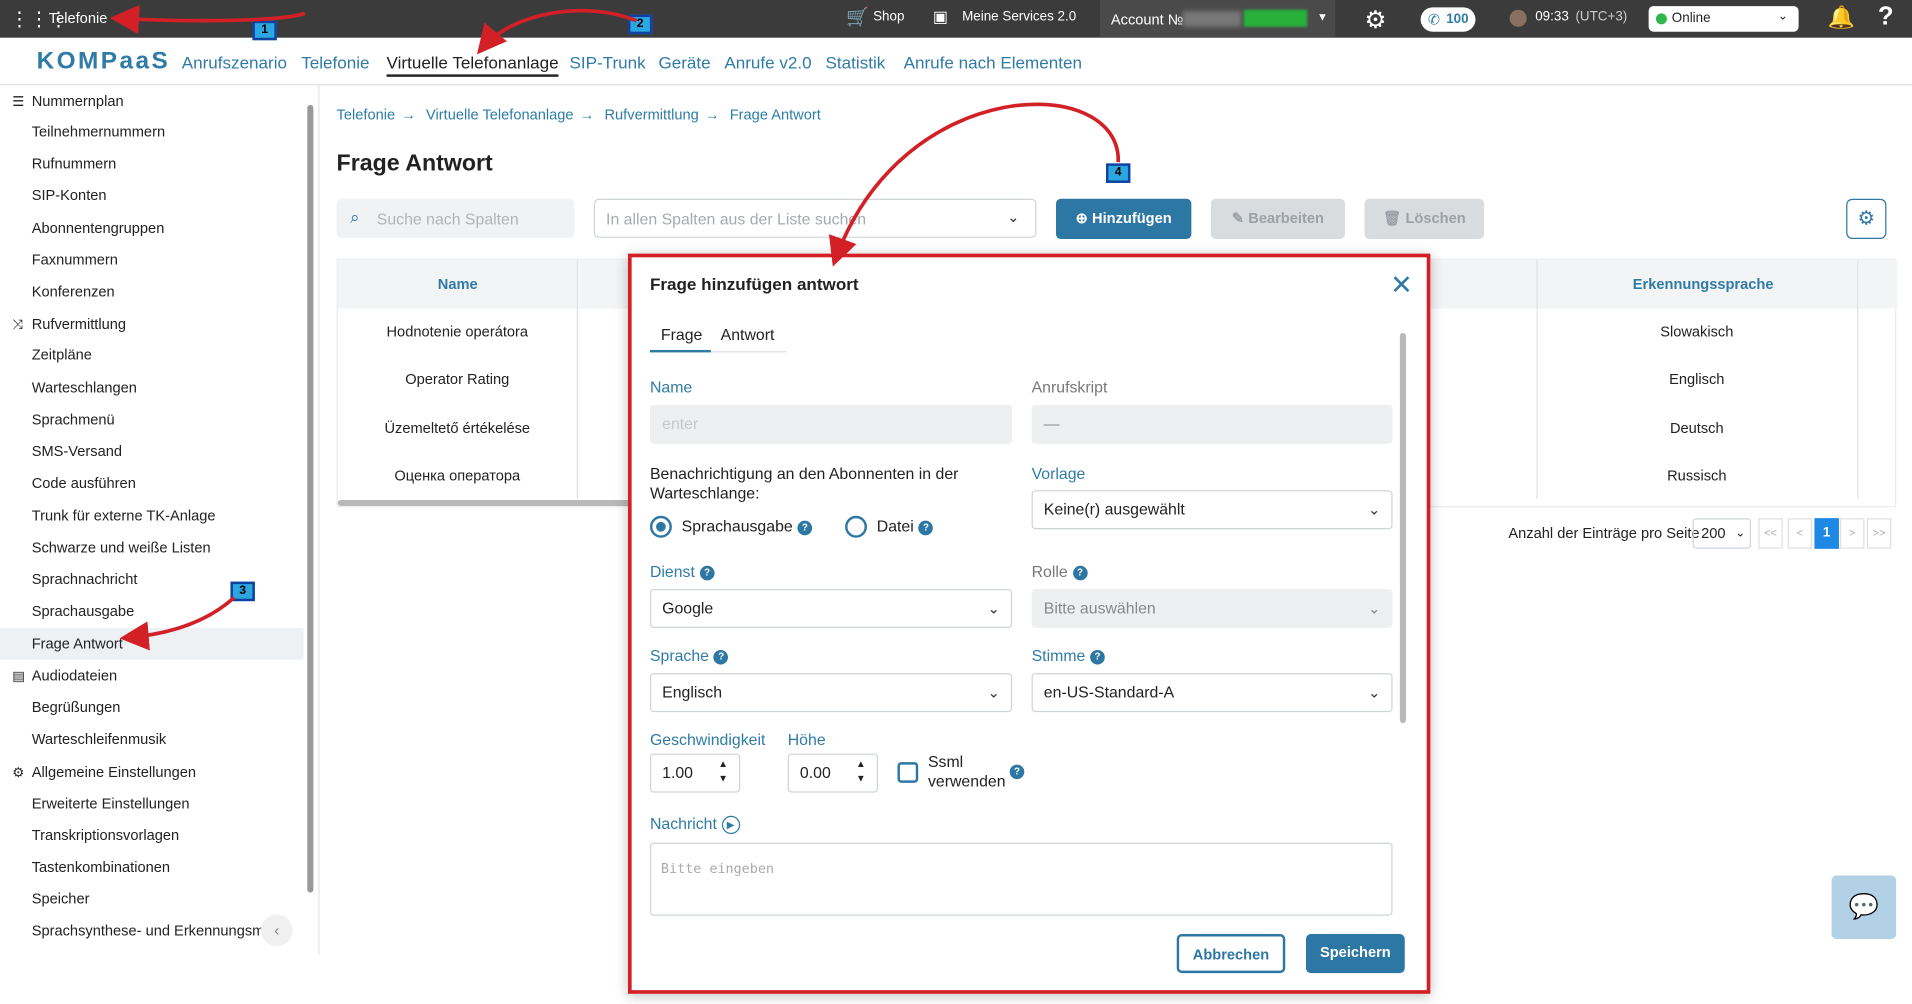 This screenshot has width=1912, height=1004. Describe the element at coordinates (681, 335) in the screenshot. I see `tab-question: Frage` at that location.